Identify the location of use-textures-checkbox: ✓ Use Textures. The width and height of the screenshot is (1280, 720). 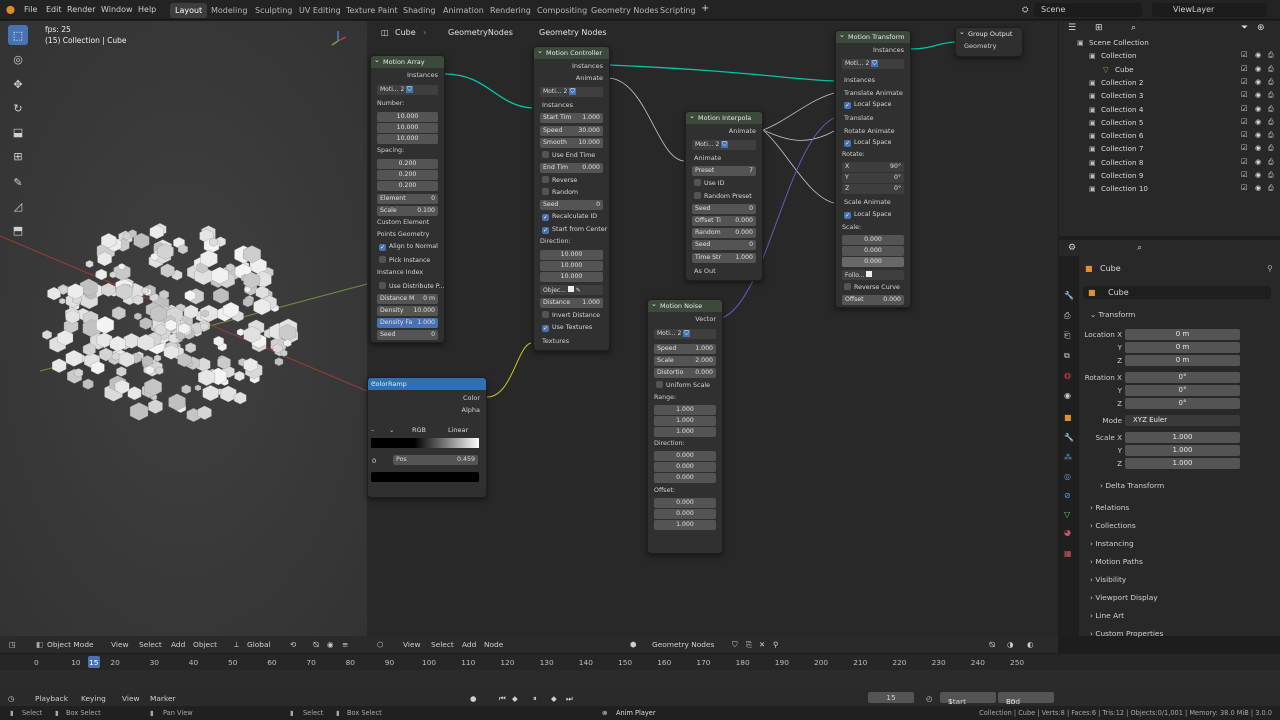
(567, 328).